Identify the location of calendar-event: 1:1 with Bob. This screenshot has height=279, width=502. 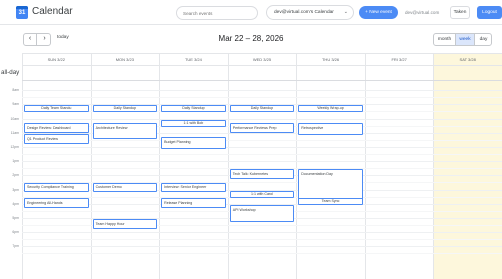
(193, 123).